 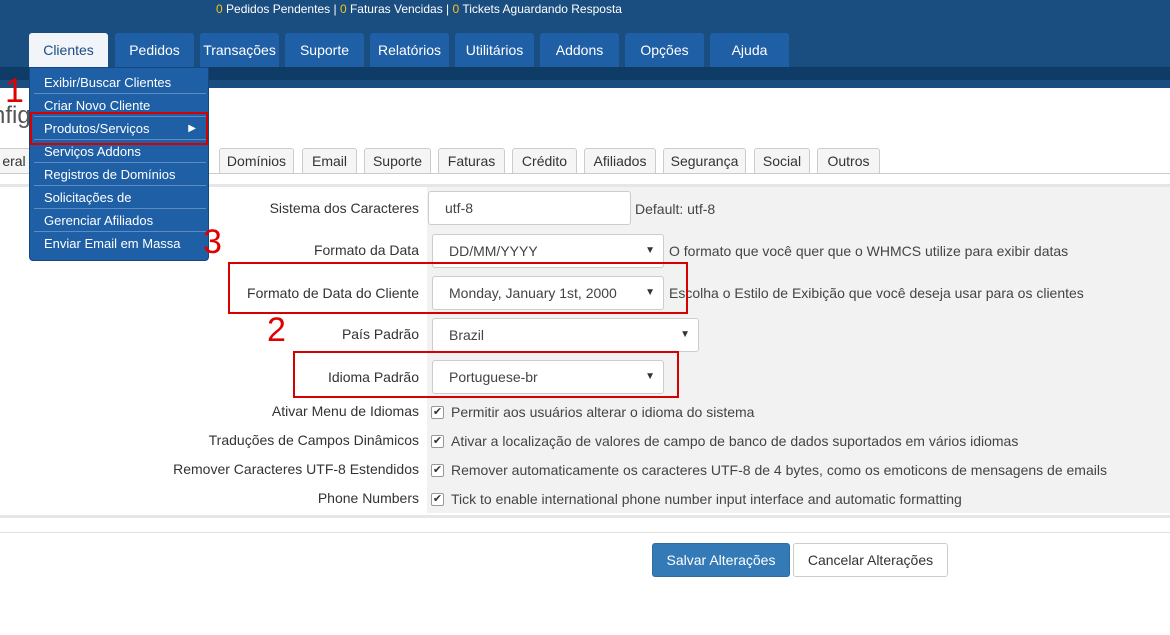 I want to click on date-format-value: DD/MM/YYYY, so click(x=493, y=251).